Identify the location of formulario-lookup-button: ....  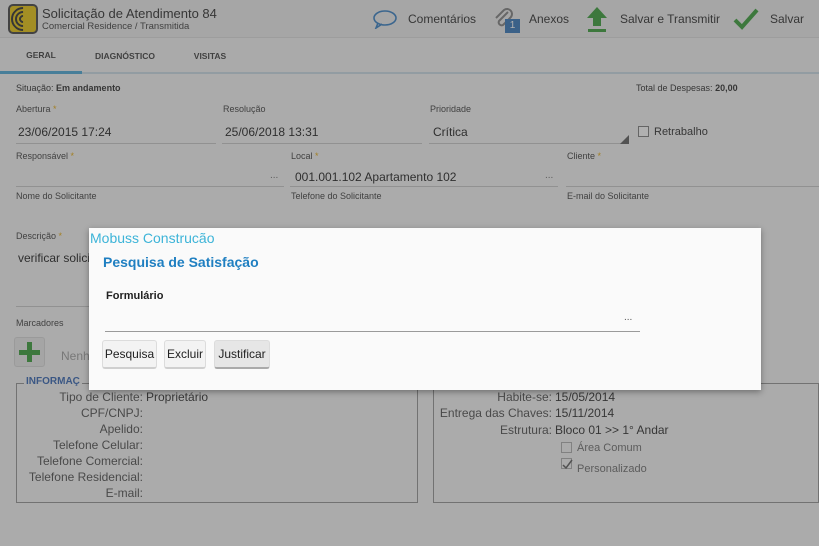
(628, 317).